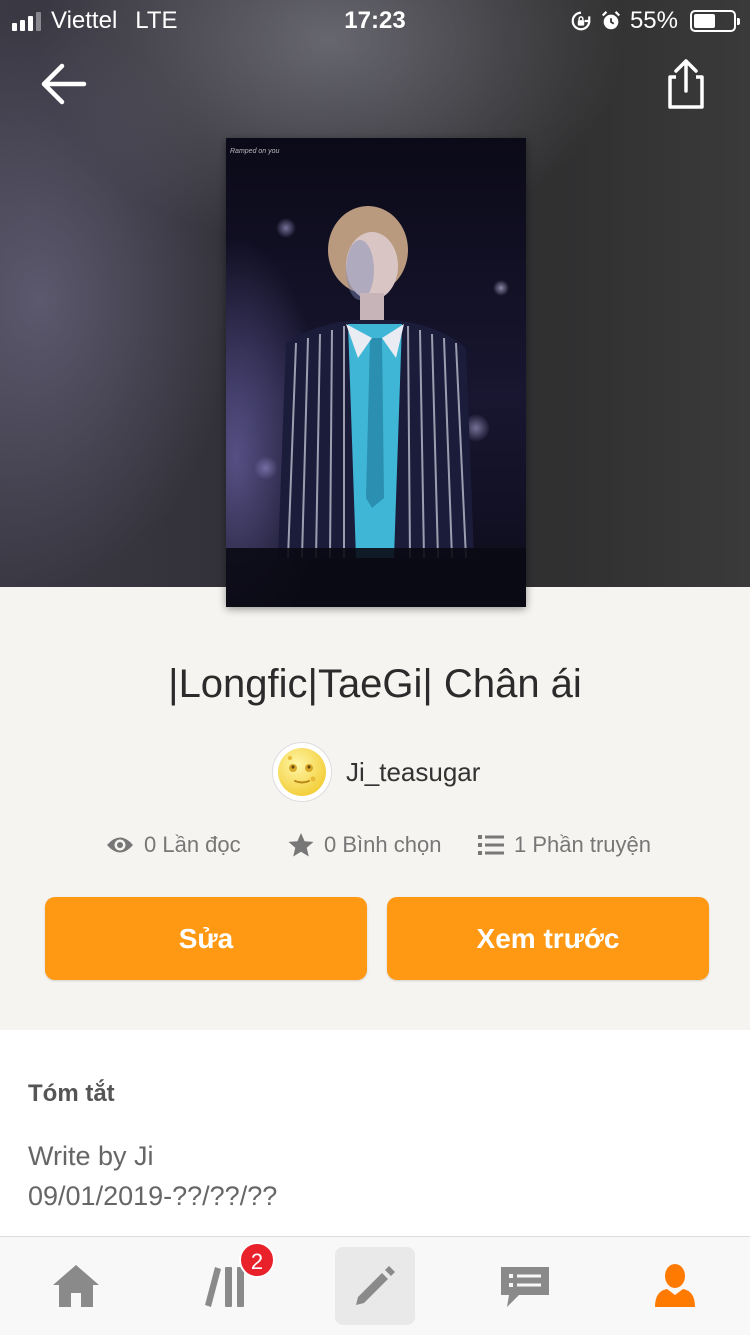  I want to click on tab-profile, so click(675, 1286).